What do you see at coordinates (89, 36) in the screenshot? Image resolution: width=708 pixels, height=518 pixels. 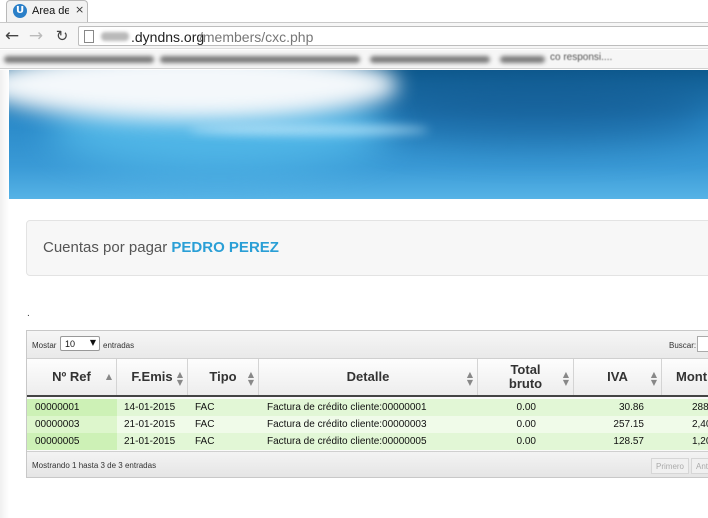 I see `page-icon` at bounding box center [89, 36].